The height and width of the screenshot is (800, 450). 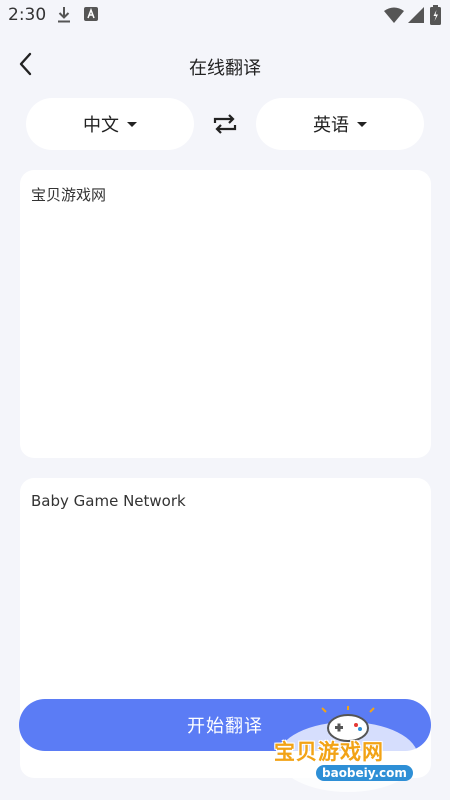 What do you see at coordinates (91, 14) in the screenshot?
I see `app-notification-icon` at bounding box center [91, 14].